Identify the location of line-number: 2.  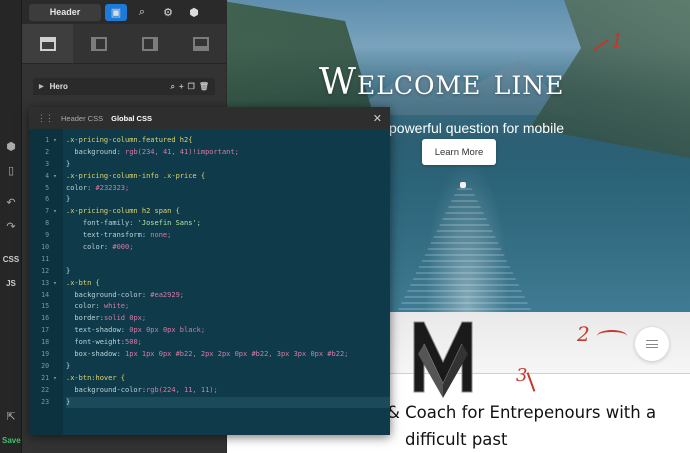
(51, 151).